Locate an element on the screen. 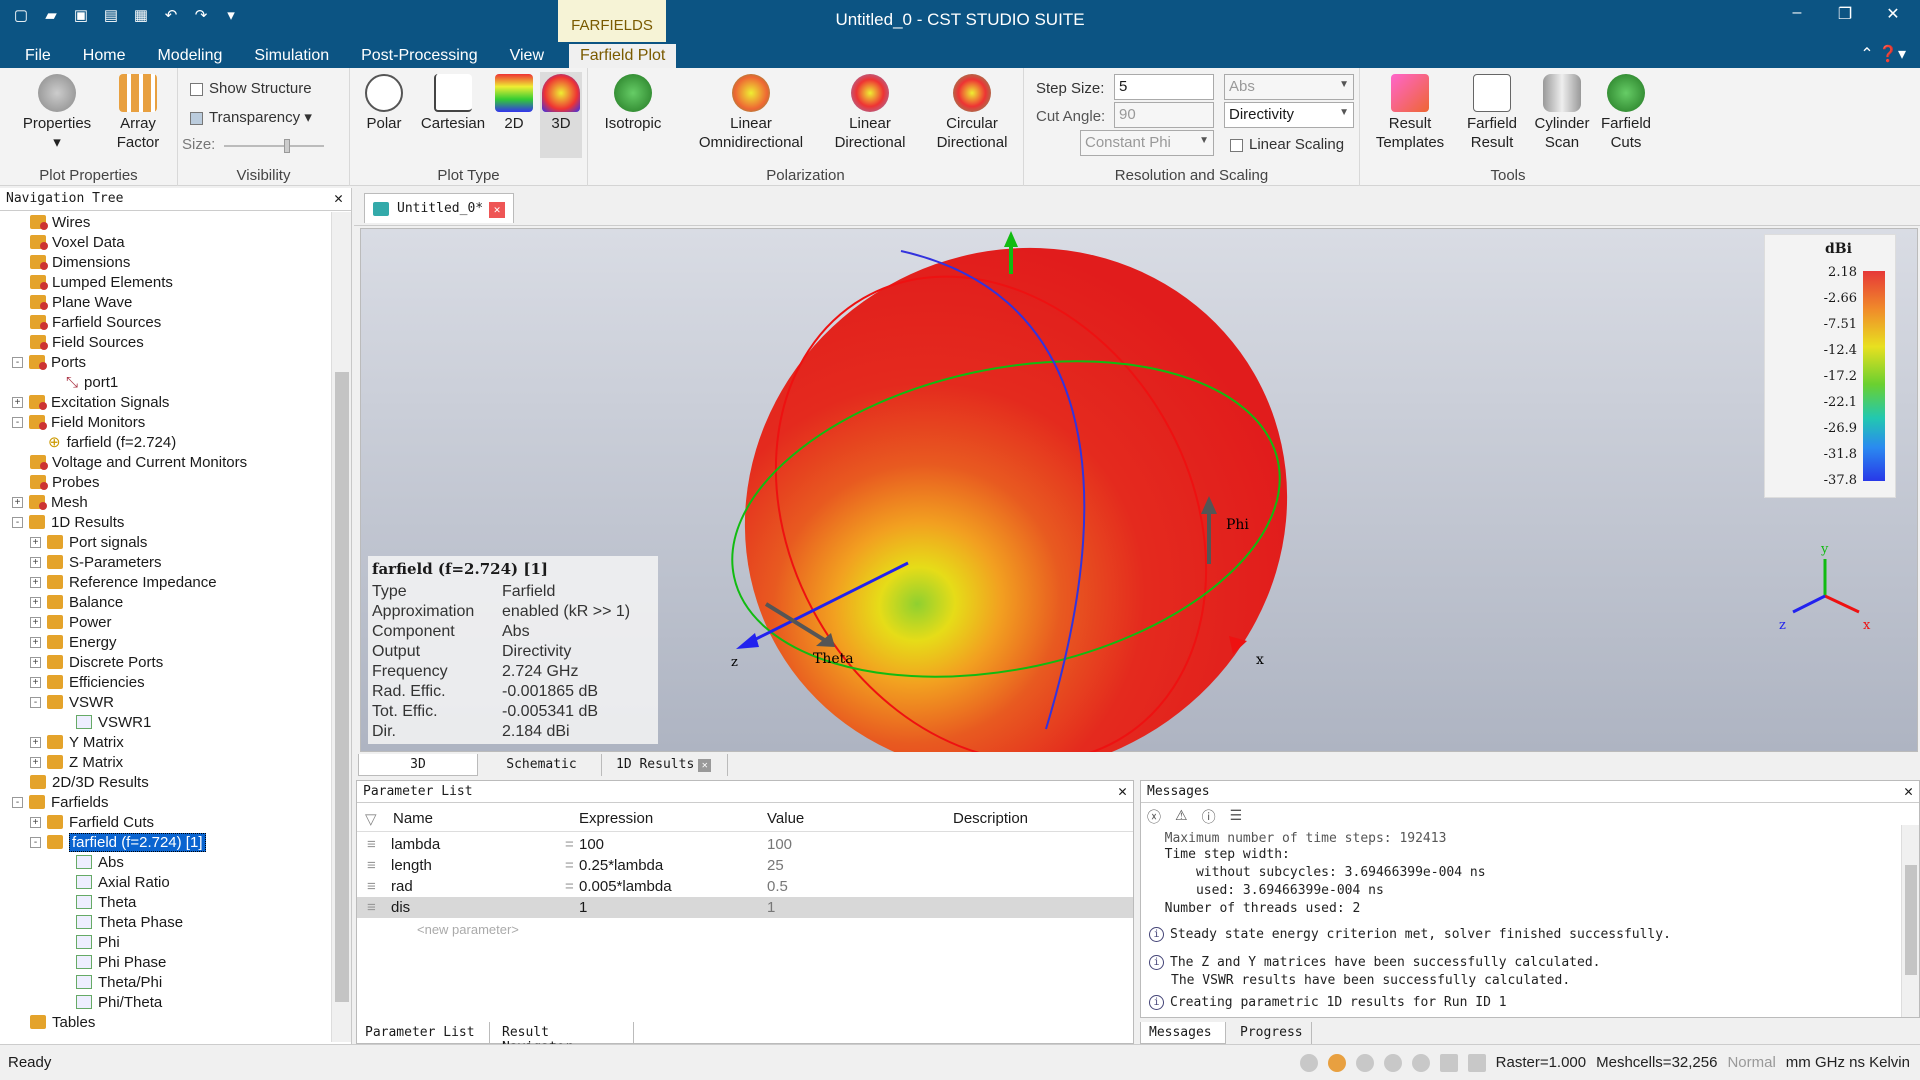  linear-directional-button: Linear Directional is located at coordinates (870, 113).